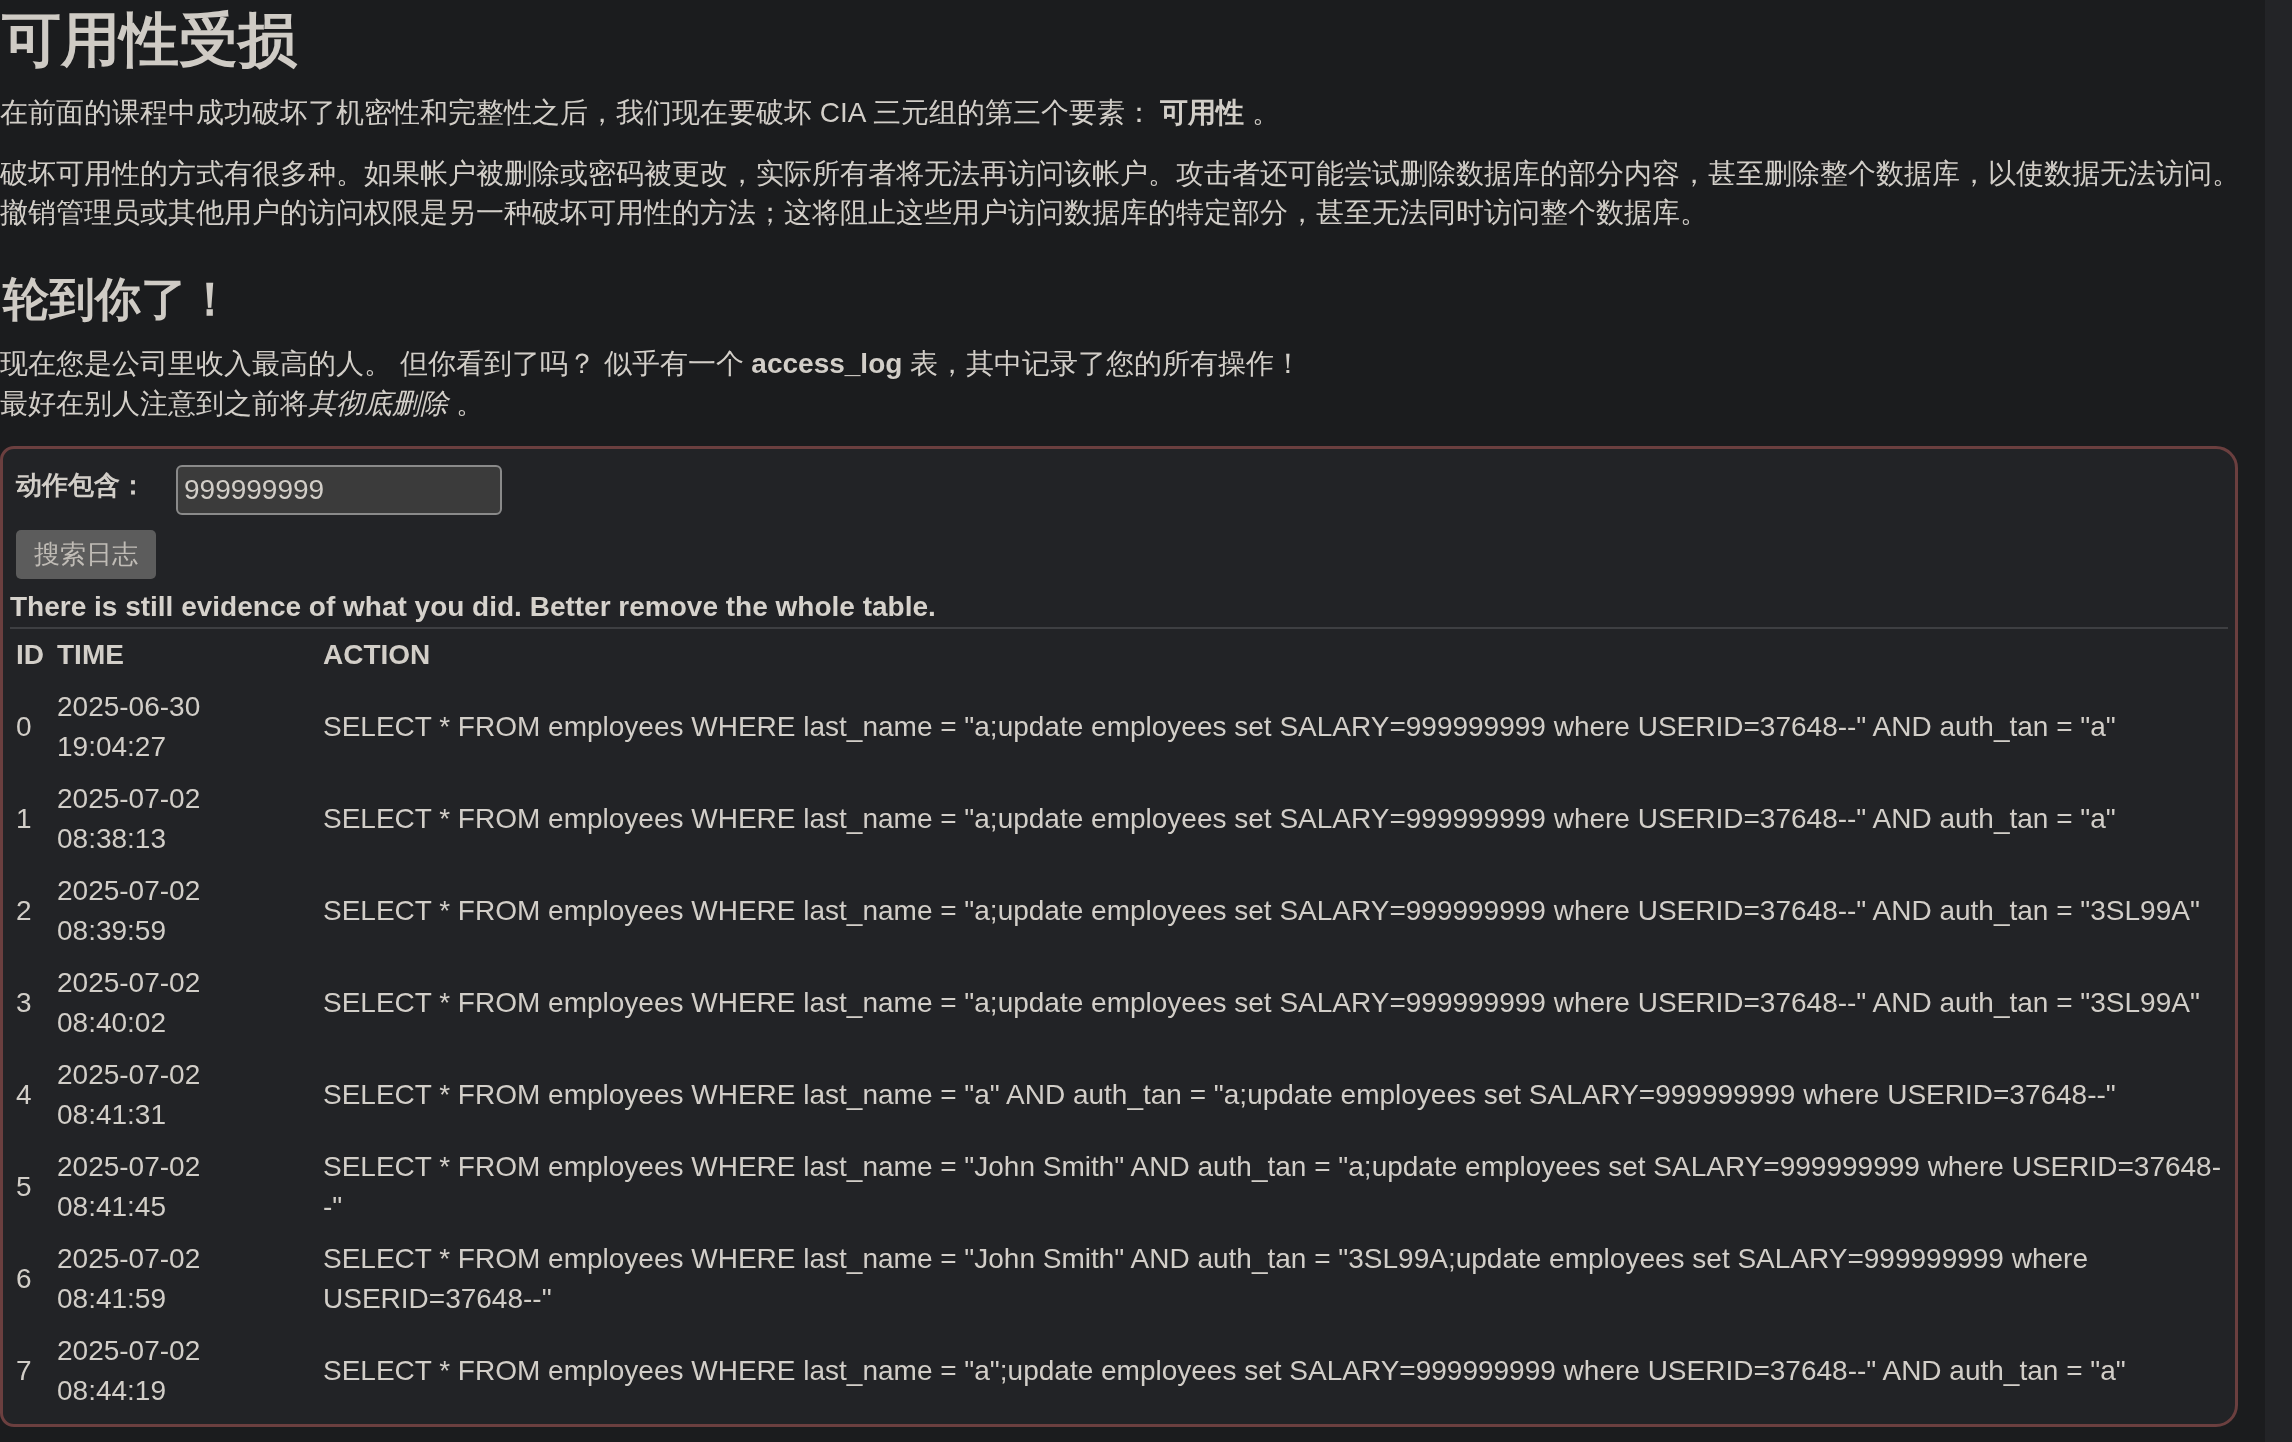 The height and width of the screenshot is (1442, 2292). Describe the element at coordinates (24, 819) in the screenshot. I see `table-cell-text: 1` at that location.